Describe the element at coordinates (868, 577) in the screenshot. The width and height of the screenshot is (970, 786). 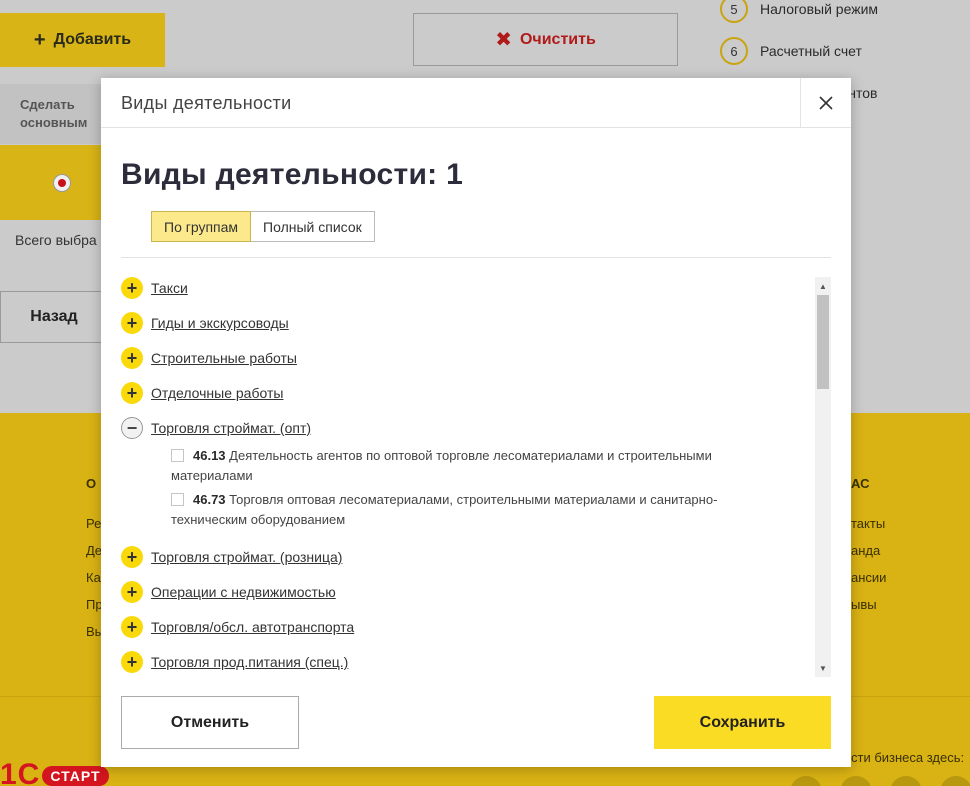
I see `footer-link: ансии` at that location.